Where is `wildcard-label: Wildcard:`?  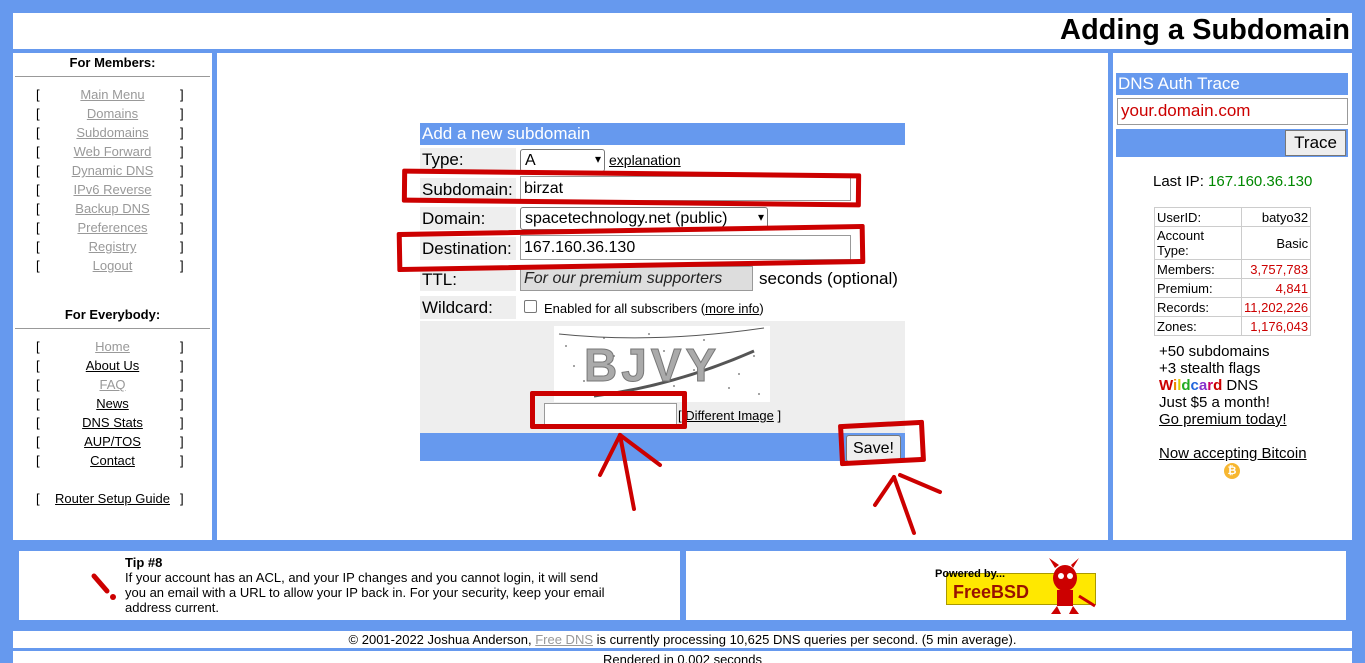
wildcard-label: Wildcard: is located at coordinates (468, 307).